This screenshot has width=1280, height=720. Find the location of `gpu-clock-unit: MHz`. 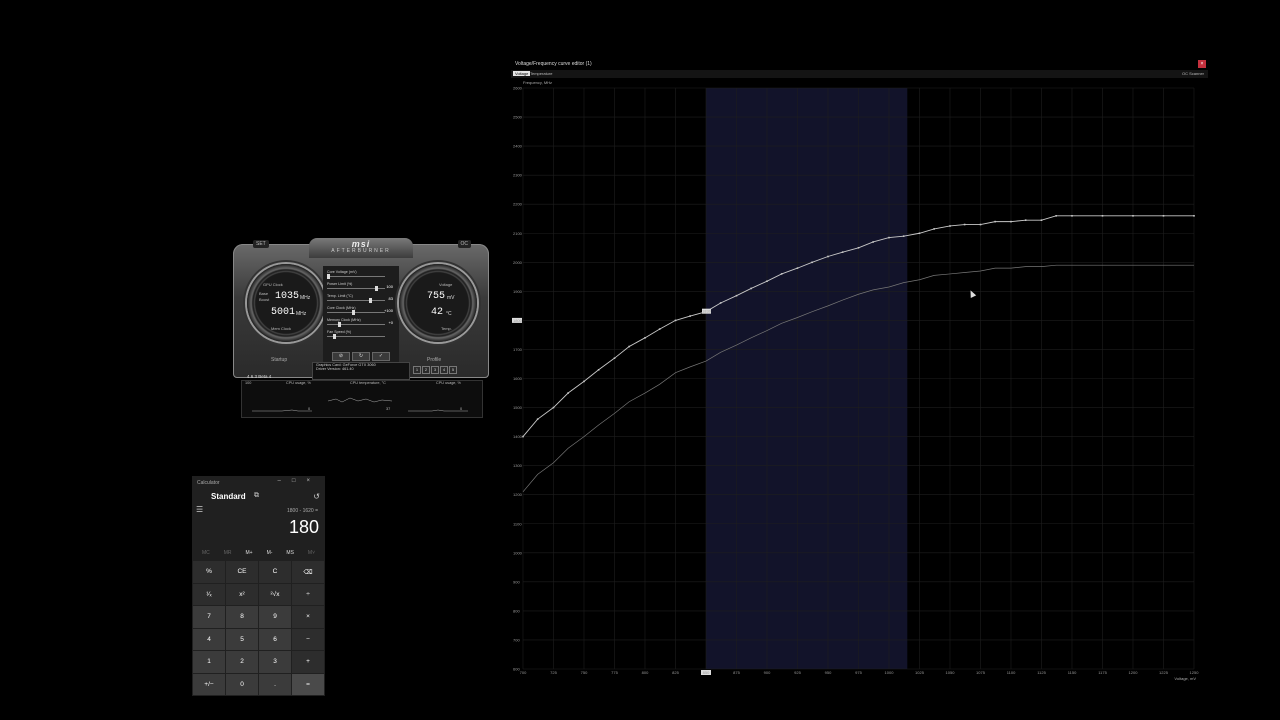

gpu-clock-unit: MHz is located at coordinates (305, 298).